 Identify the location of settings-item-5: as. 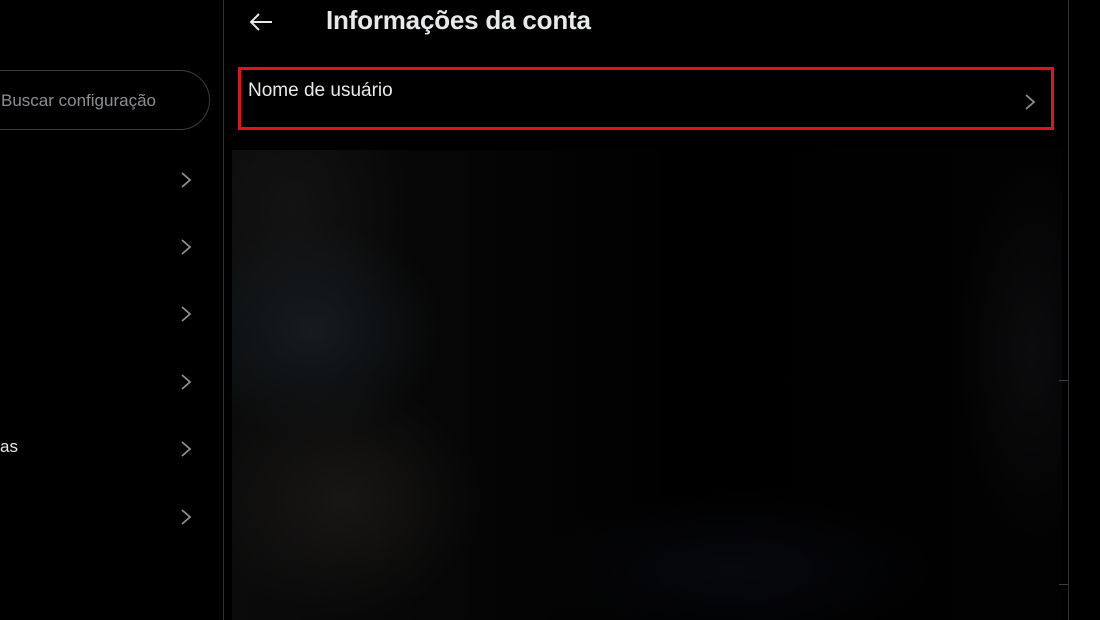
(111, 447).